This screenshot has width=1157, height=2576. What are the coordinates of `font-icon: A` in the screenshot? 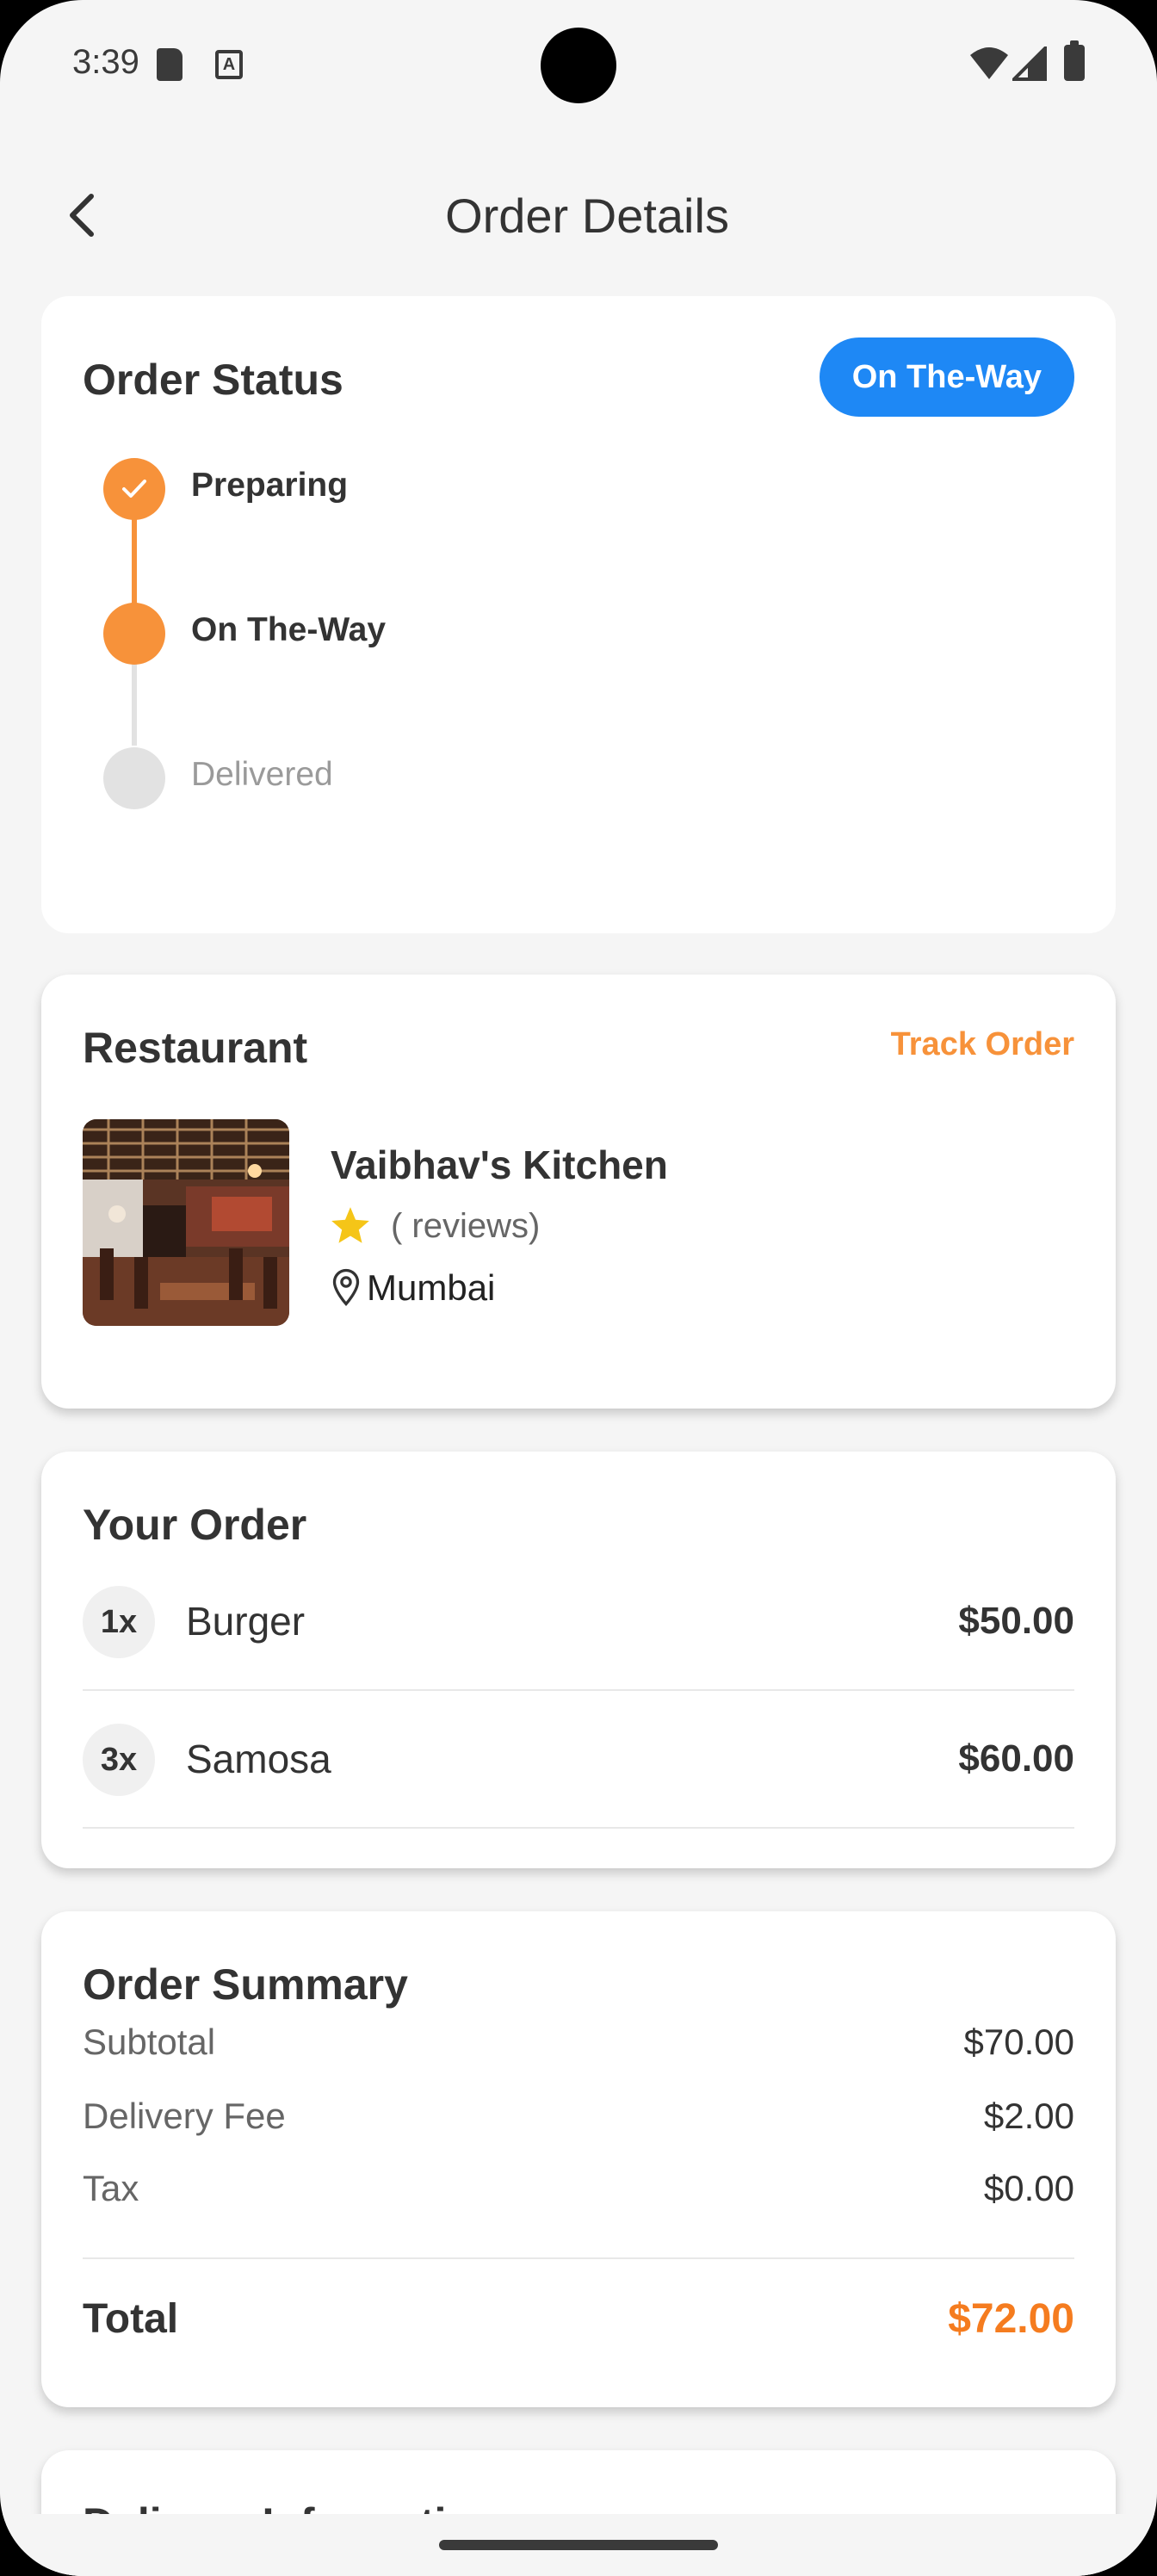 It's located at (229, 64).